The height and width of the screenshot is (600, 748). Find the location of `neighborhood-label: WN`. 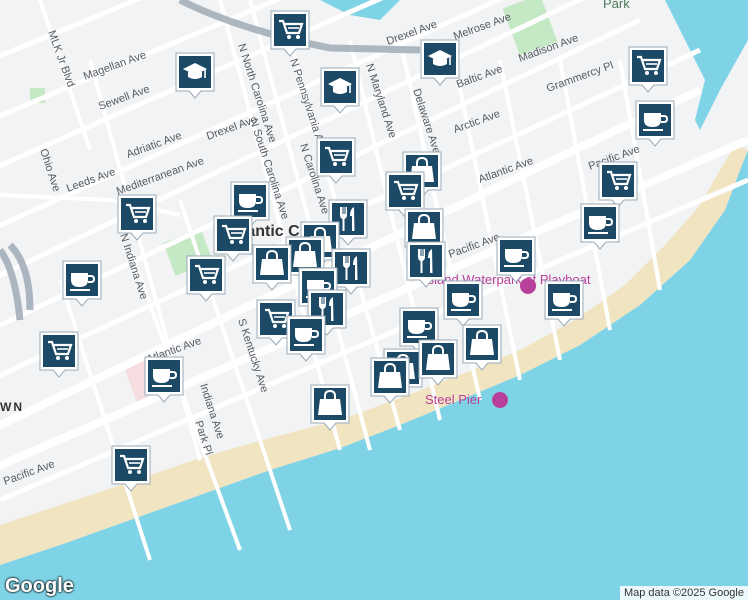

neighborhood-label: WN is located at coordinates (12, 407).